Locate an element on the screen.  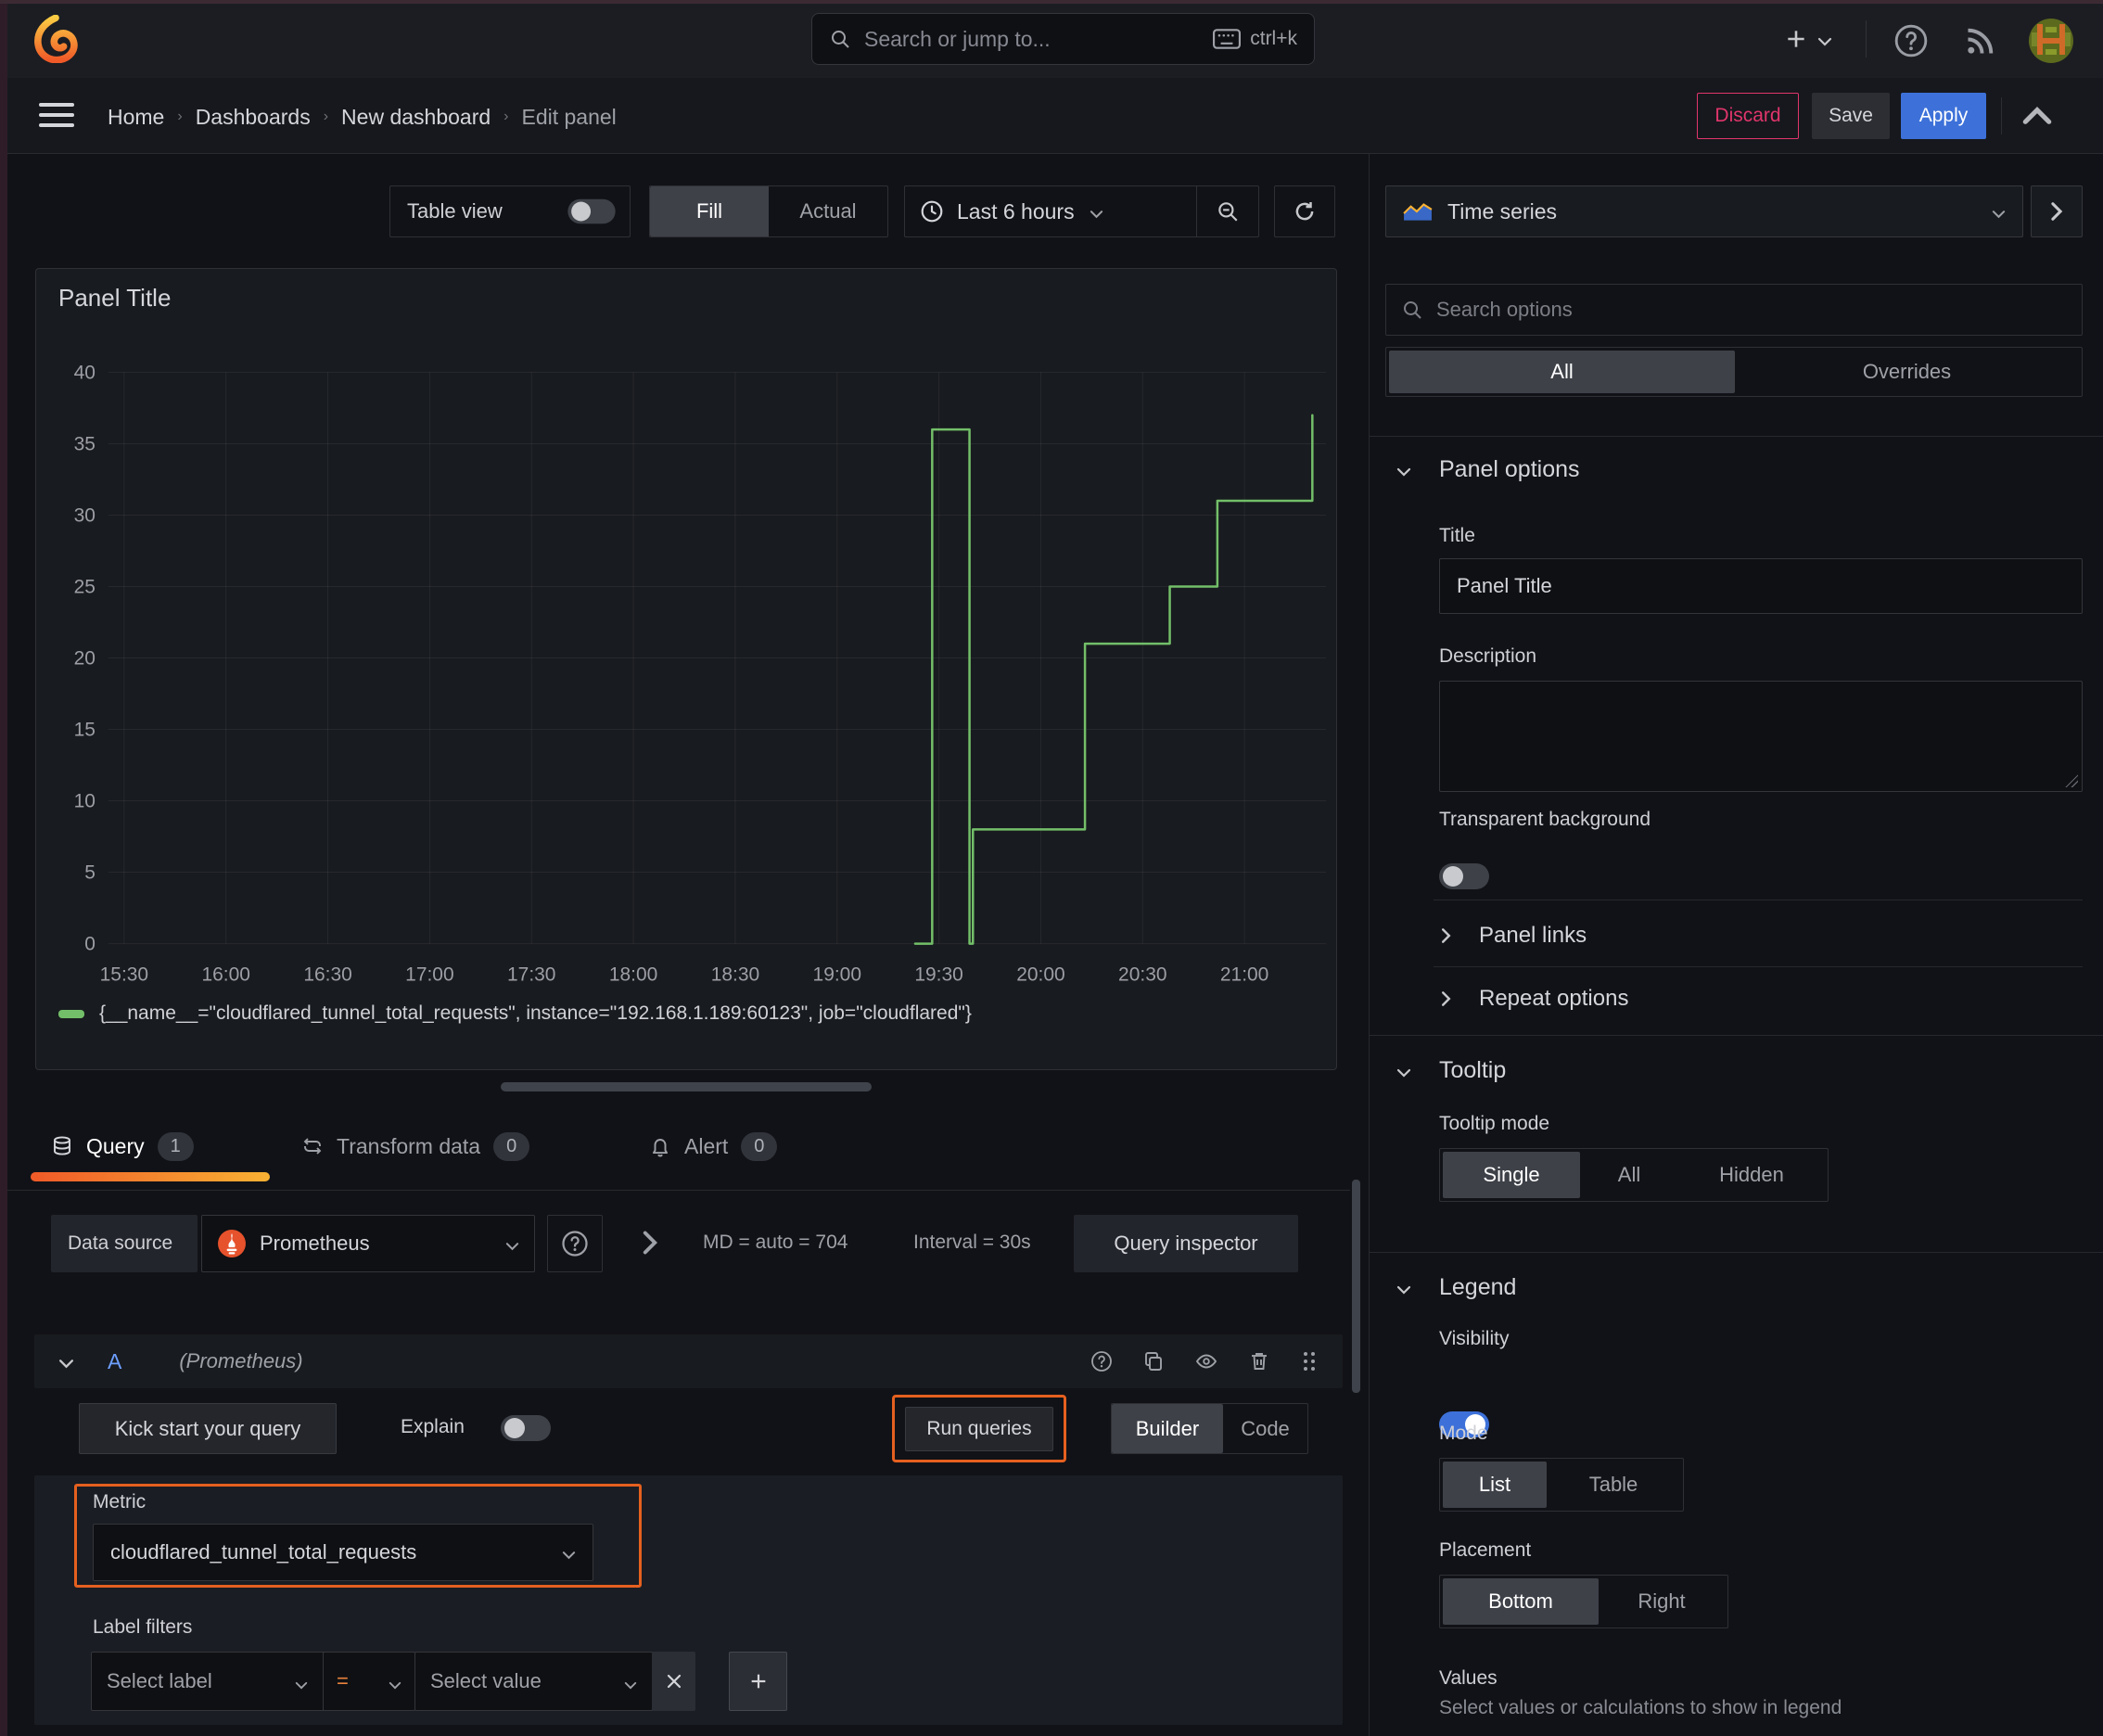
legend-header: Legend is located at coordinates (1456, 1287).